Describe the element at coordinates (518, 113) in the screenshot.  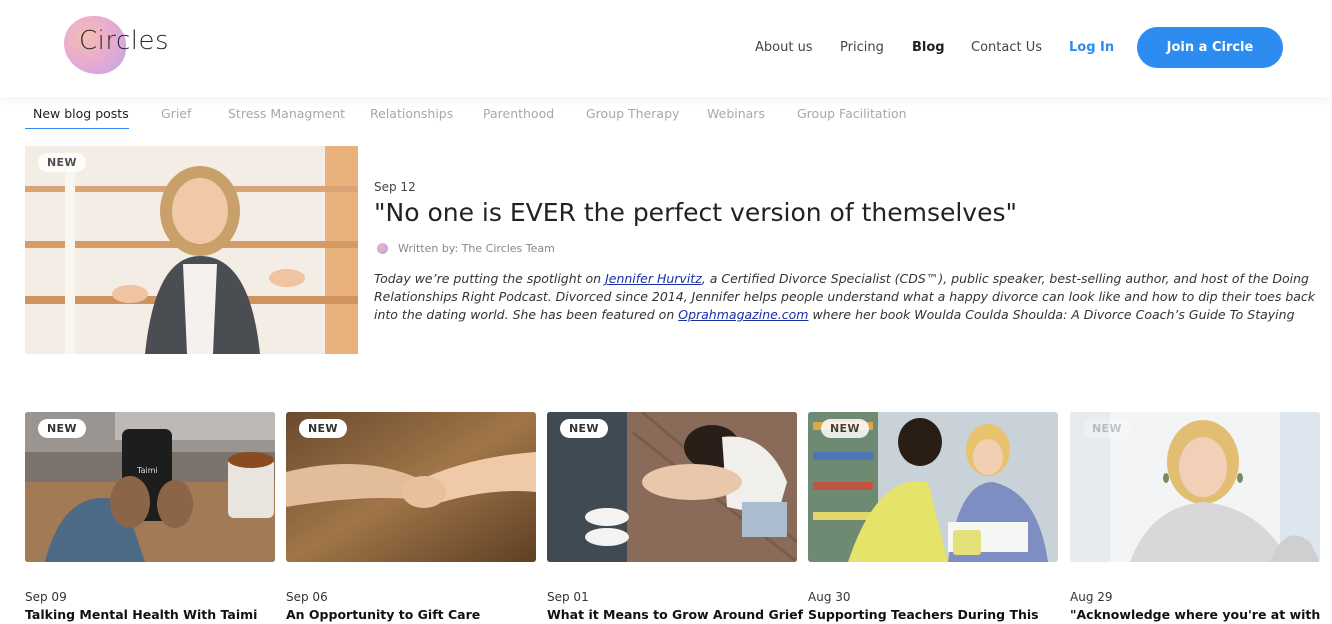
I see `tab-parenthood: Parenthood` at that location.